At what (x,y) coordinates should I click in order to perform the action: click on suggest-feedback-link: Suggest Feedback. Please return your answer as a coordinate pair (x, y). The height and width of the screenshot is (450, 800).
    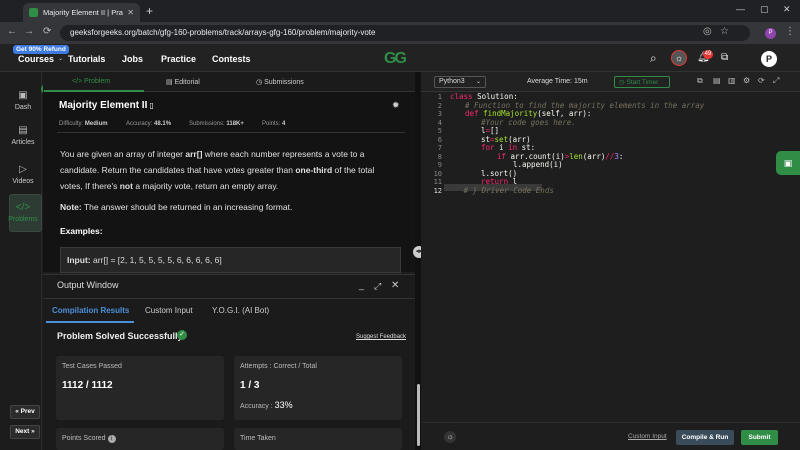
    Looking at the image, I should click on (381, 337).